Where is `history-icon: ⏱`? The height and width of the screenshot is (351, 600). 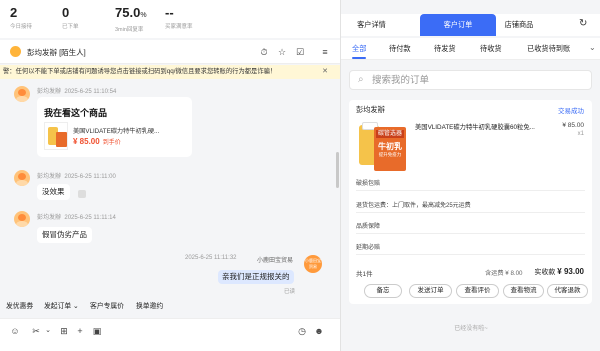
history-icon: ⏱ is located at coordinates (264, 52).